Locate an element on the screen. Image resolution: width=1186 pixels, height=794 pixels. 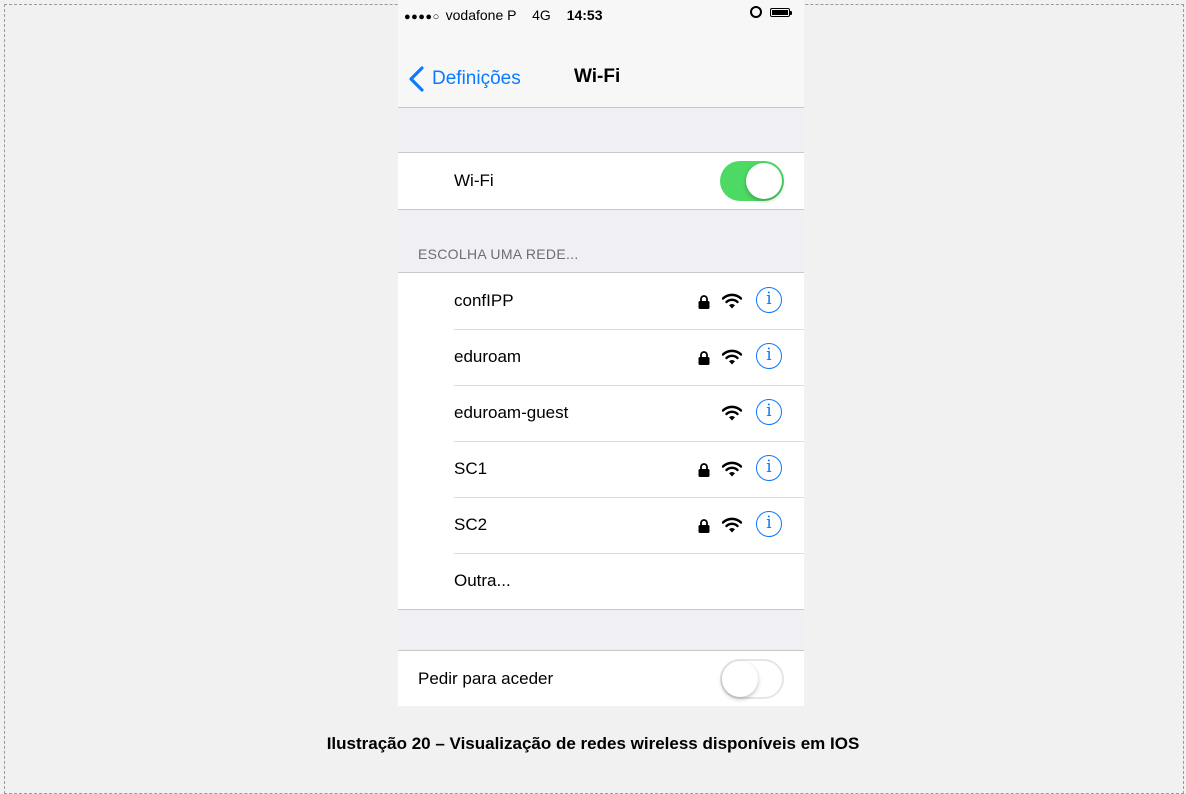
network-name: confIPP is located at coordinates (484, 300).